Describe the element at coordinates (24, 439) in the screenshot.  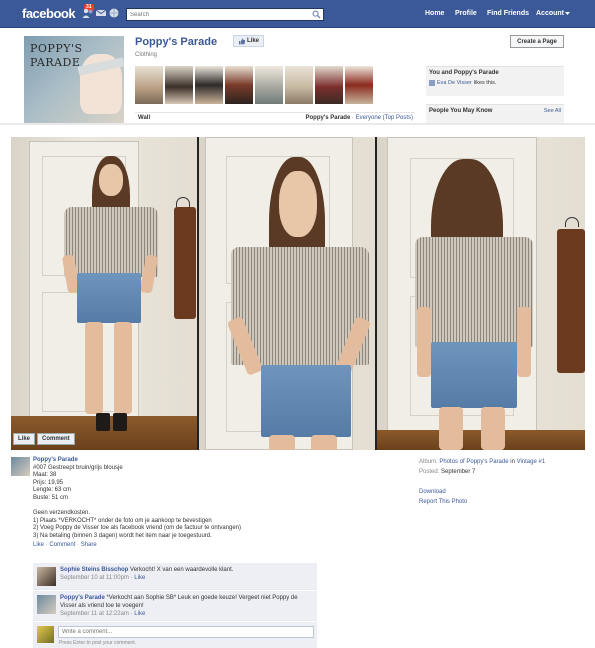
I see `photo-like-button: Like` at that location.